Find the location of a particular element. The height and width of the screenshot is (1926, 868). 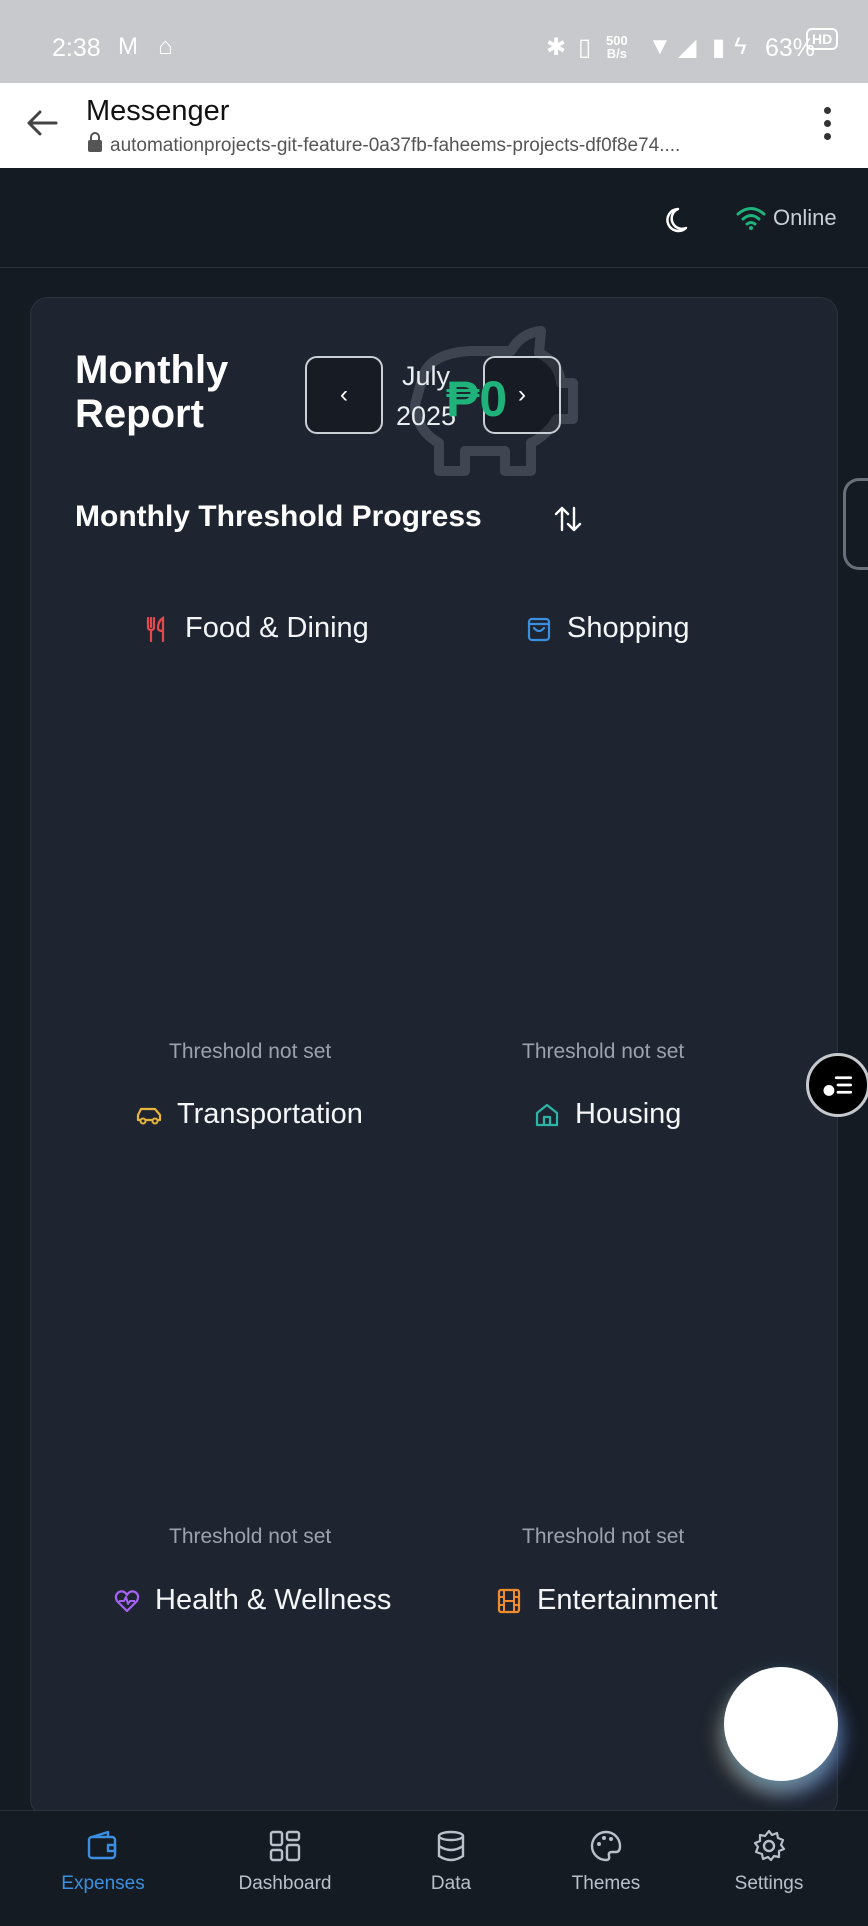

vibrate-icon: ▯ is located at coordinates (585, 47).